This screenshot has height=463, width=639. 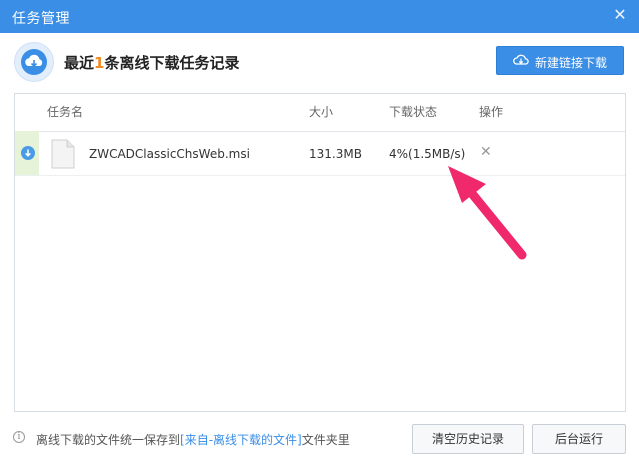 I want to click on new-link-download-label: 新建链接下载, so click(x=571, y=63).